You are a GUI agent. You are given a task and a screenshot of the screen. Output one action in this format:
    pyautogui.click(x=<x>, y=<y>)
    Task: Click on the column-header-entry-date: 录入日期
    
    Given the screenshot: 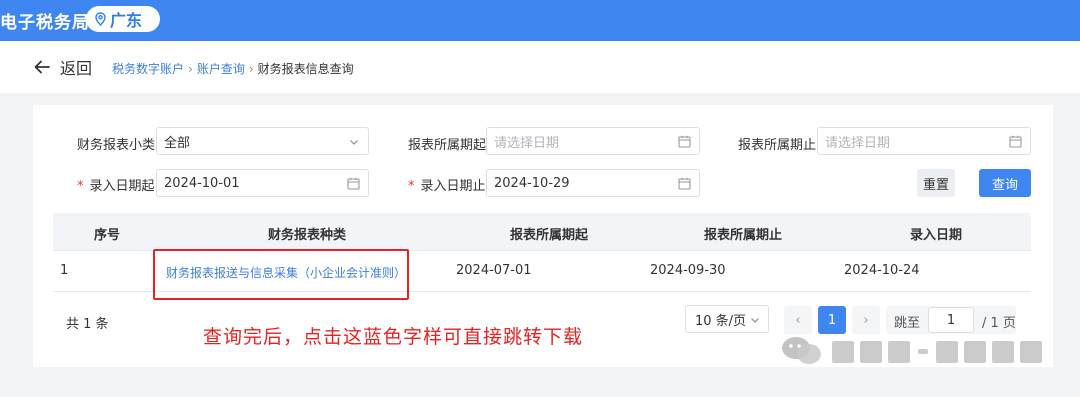 What is the action you would take?
    pyautogui.click(x=936, y=235)
    